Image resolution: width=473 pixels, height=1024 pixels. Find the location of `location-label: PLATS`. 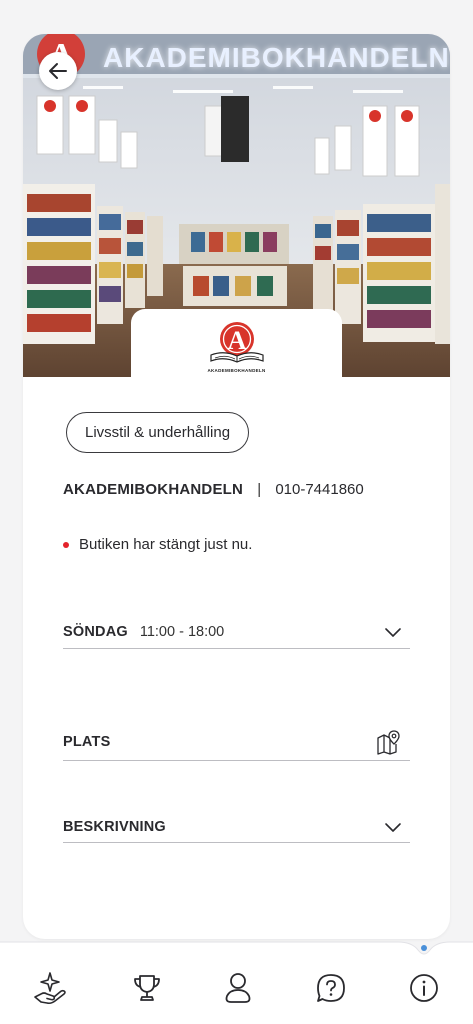

location-label: PLATS is located at coordinates (87, 742).